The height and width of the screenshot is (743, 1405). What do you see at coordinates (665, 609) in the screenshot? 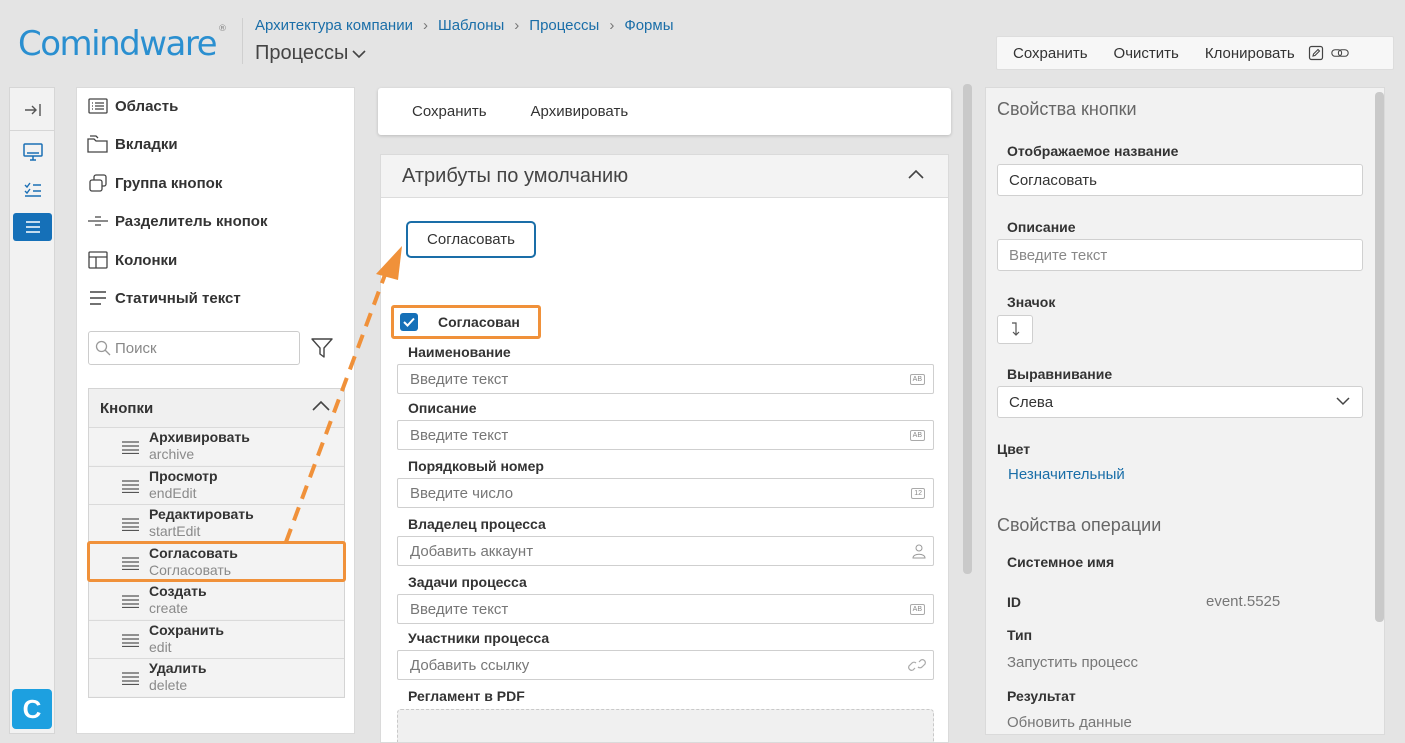
I see `process-tasks-input: Введите текст AB` at bounding box center [665, 609].